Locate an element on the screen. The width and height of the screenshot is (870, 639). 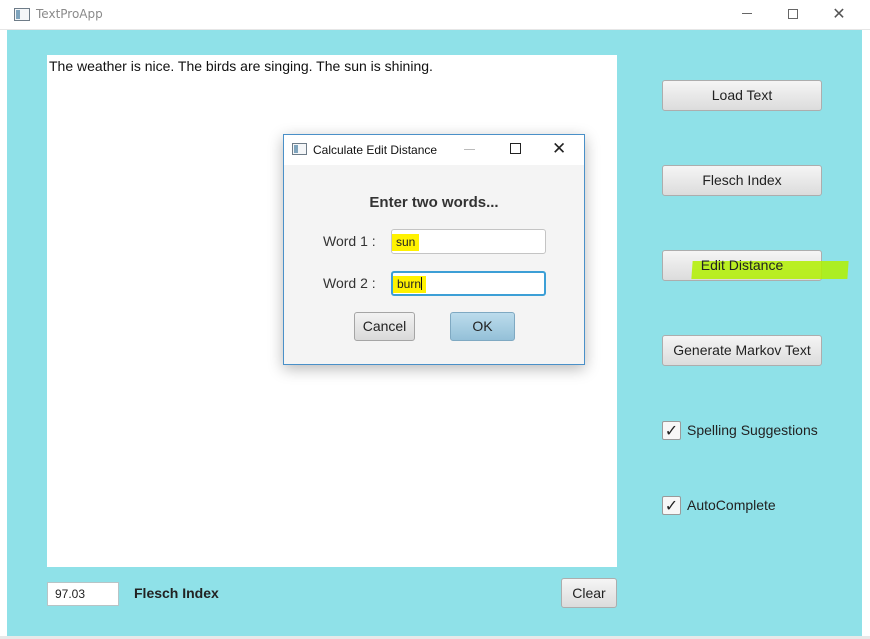
autocomplete-label: AutoComplete is located at coordinates (731, 505).